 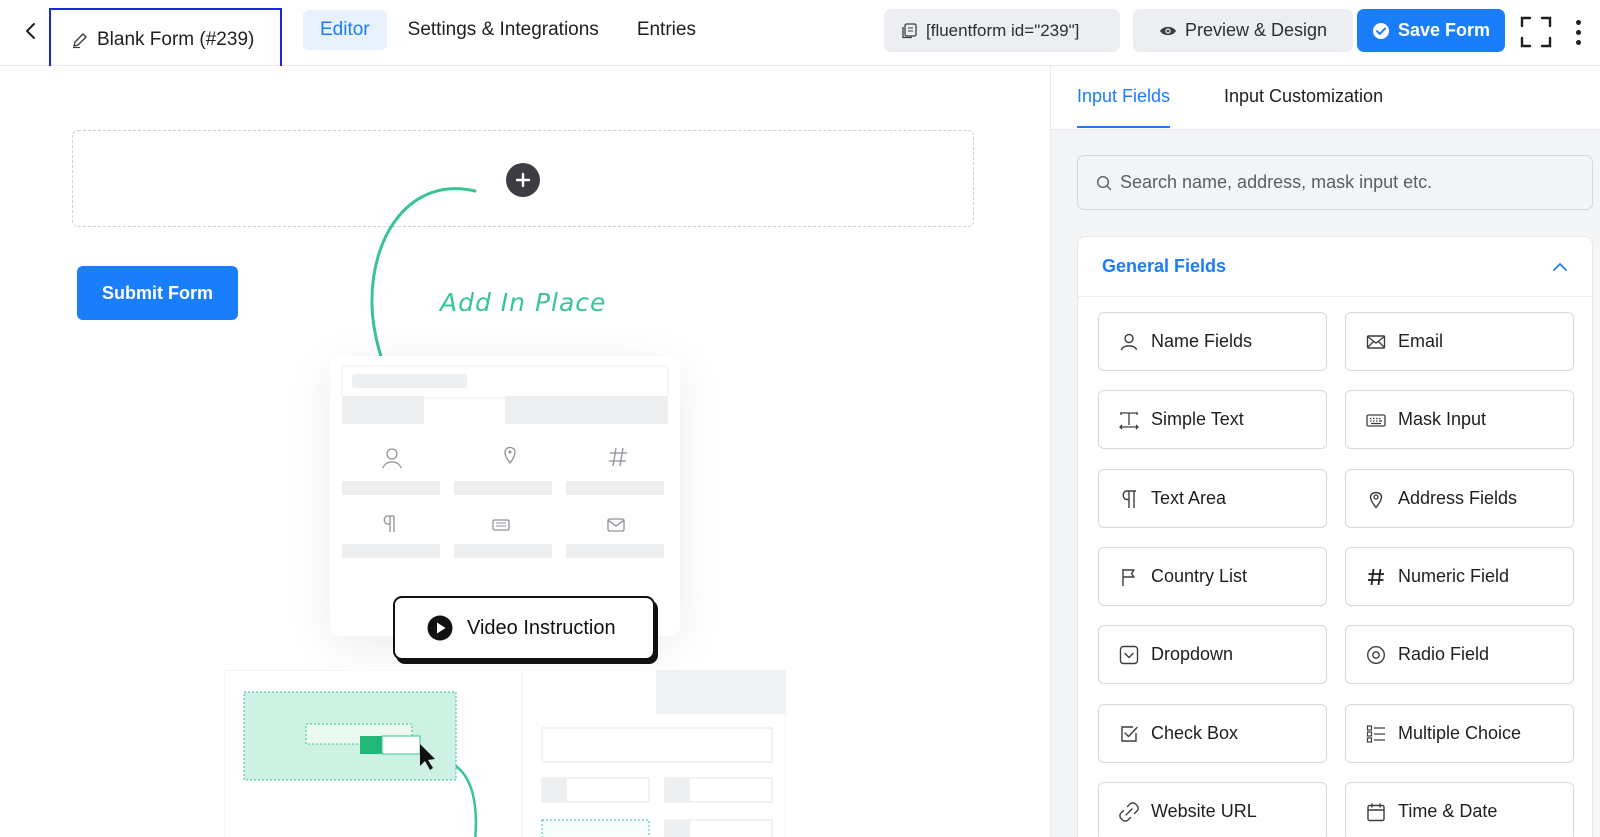 I want to click on field-check-box: Check Box, so click(x=1212, y=733).